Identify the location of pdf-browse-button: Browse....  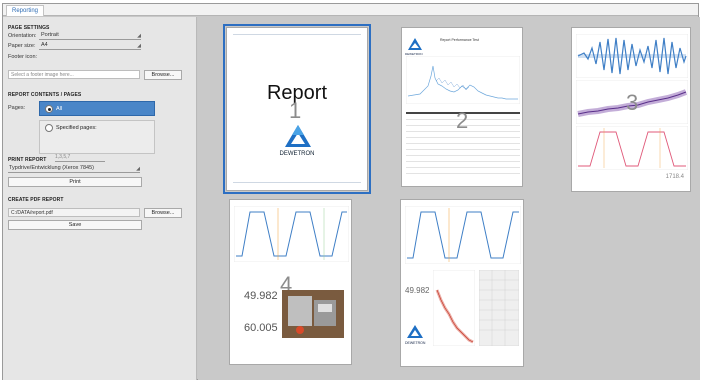
(163, 213).